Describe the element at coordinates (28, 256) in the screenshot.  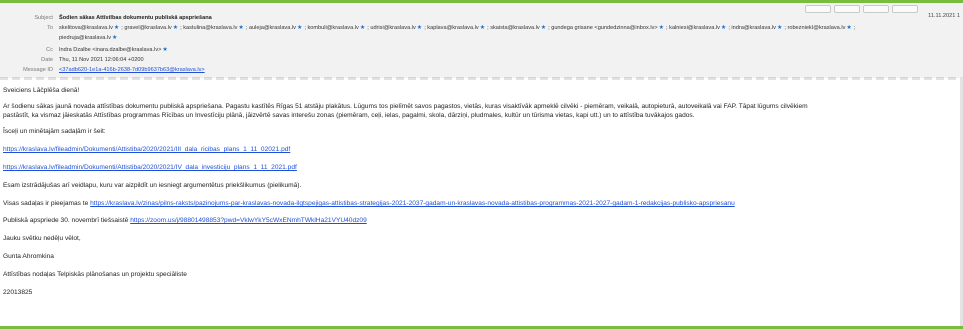
I see `signature-name: Gunta Ahromkina` at that location.